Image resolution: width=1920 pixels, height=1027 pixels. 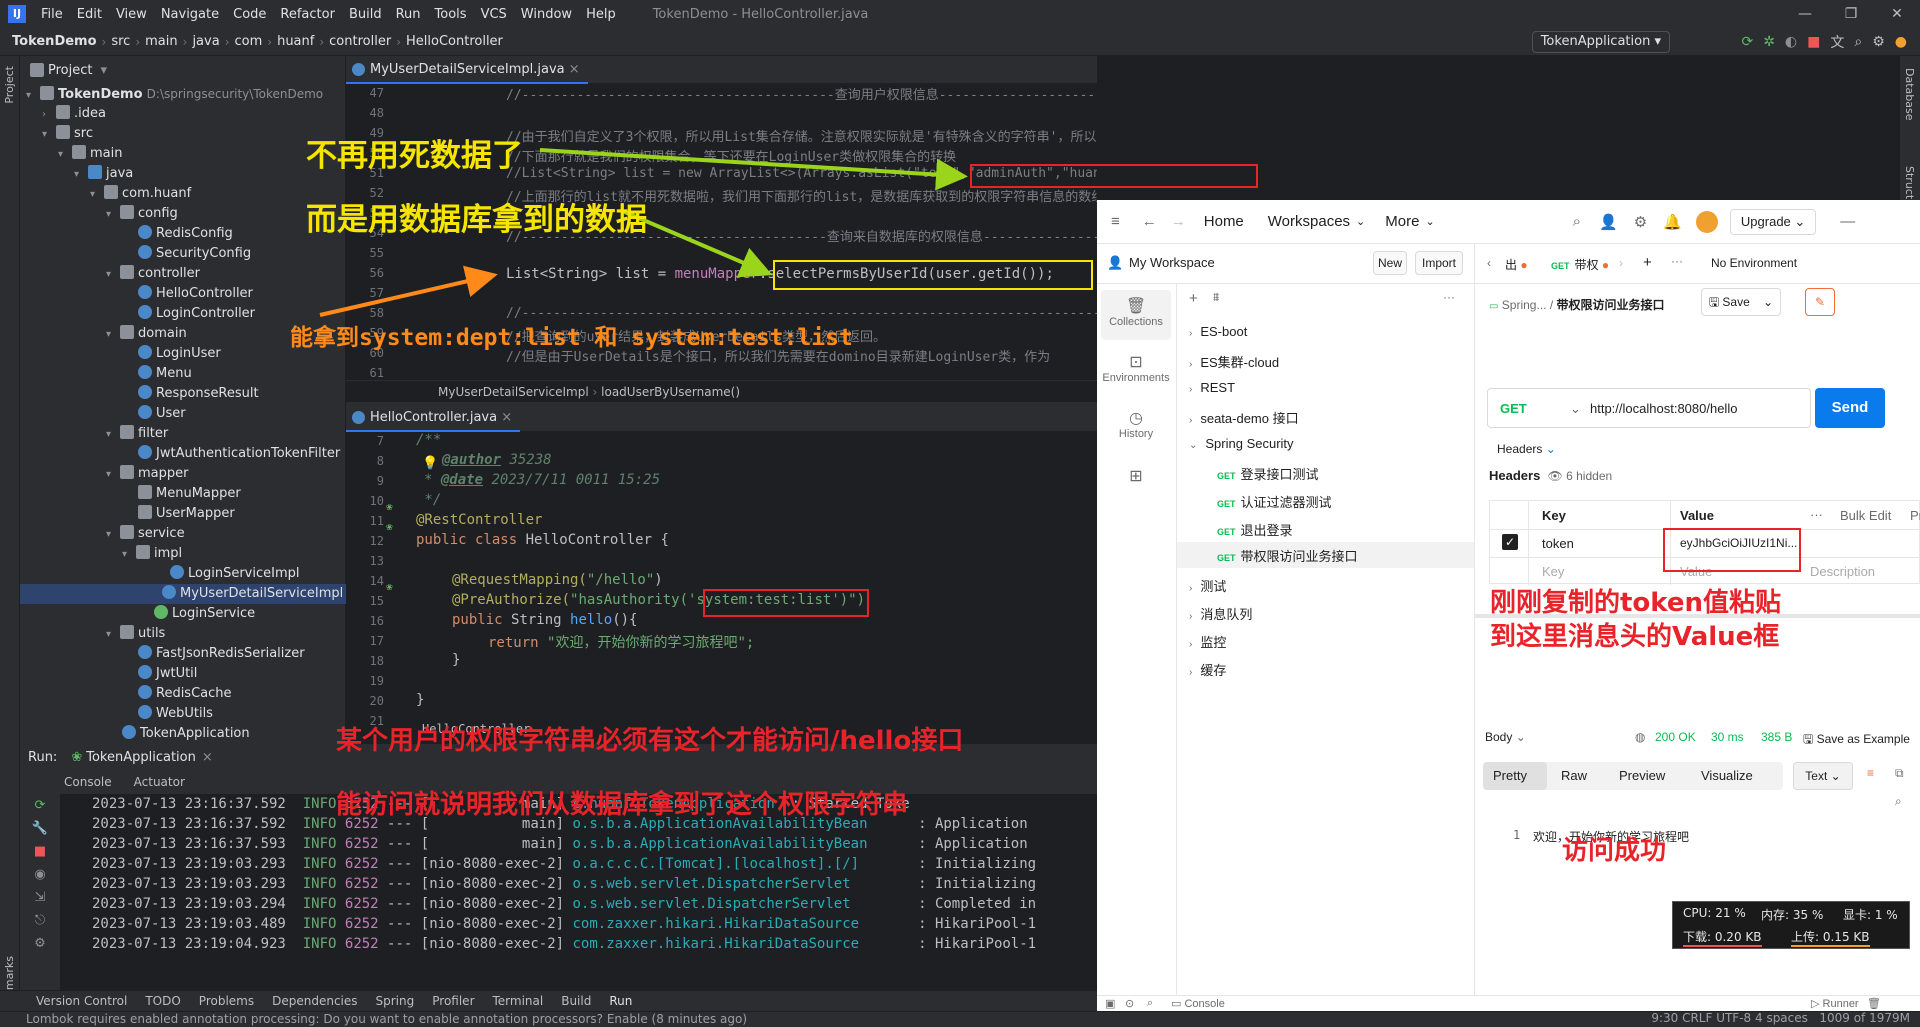 What do you see at coordinates (1178, 221) in the screenshot?
I see `forward-icon: →` at bounding box center [1178, 221].